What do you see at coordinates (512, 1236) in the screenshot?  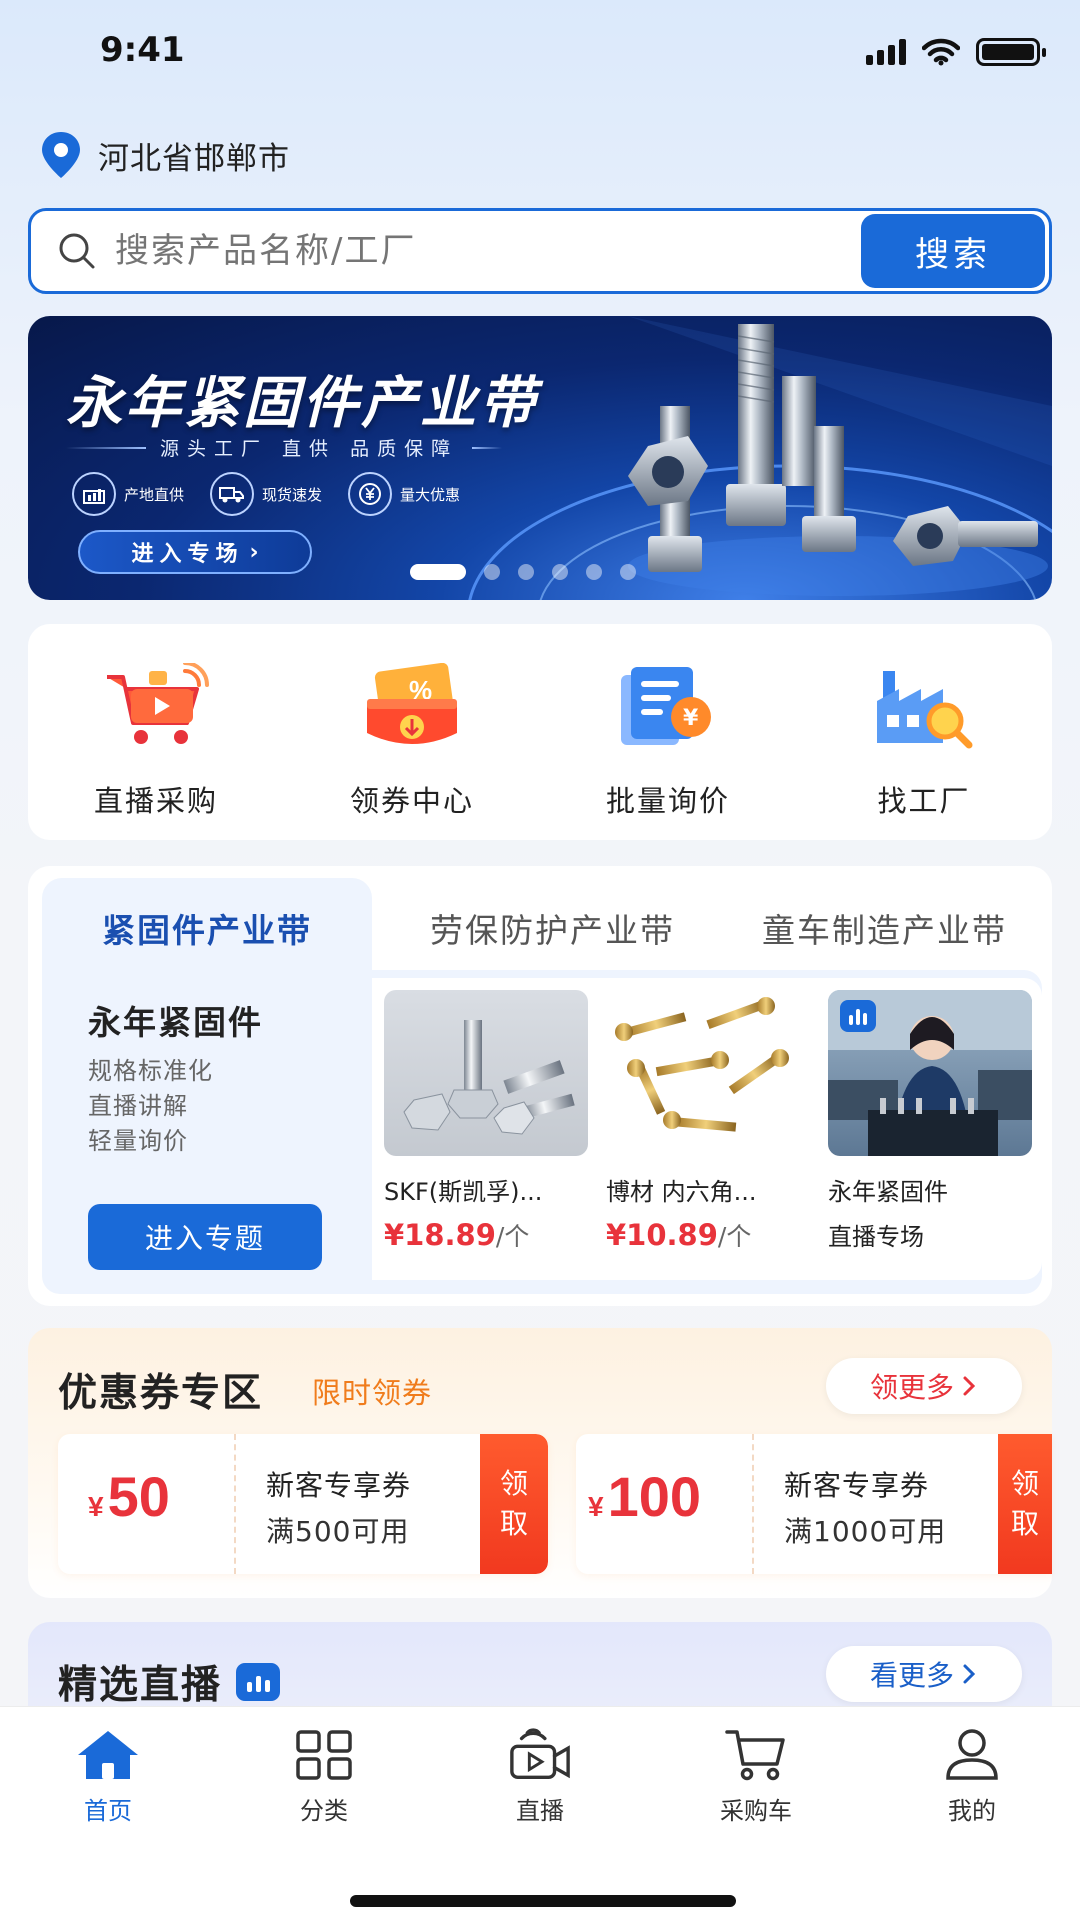 I see `product-price-unit: /个` at bounding box center [512, 1236].